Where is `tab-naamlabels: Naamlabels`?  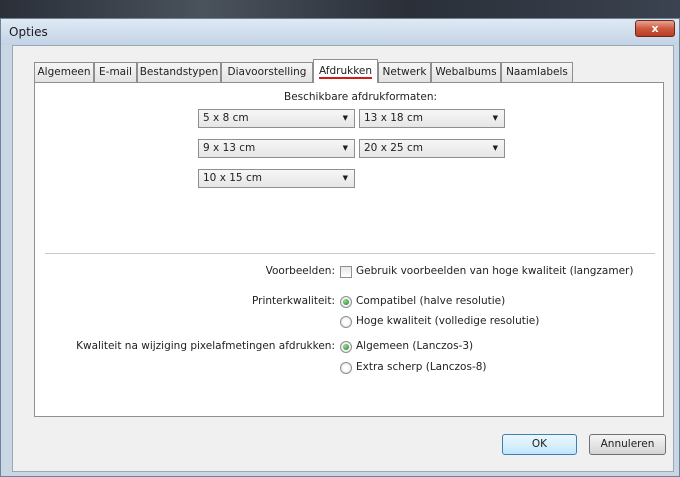
tab-naamlabels: Naamlabels is located at coordinates (537, 72).